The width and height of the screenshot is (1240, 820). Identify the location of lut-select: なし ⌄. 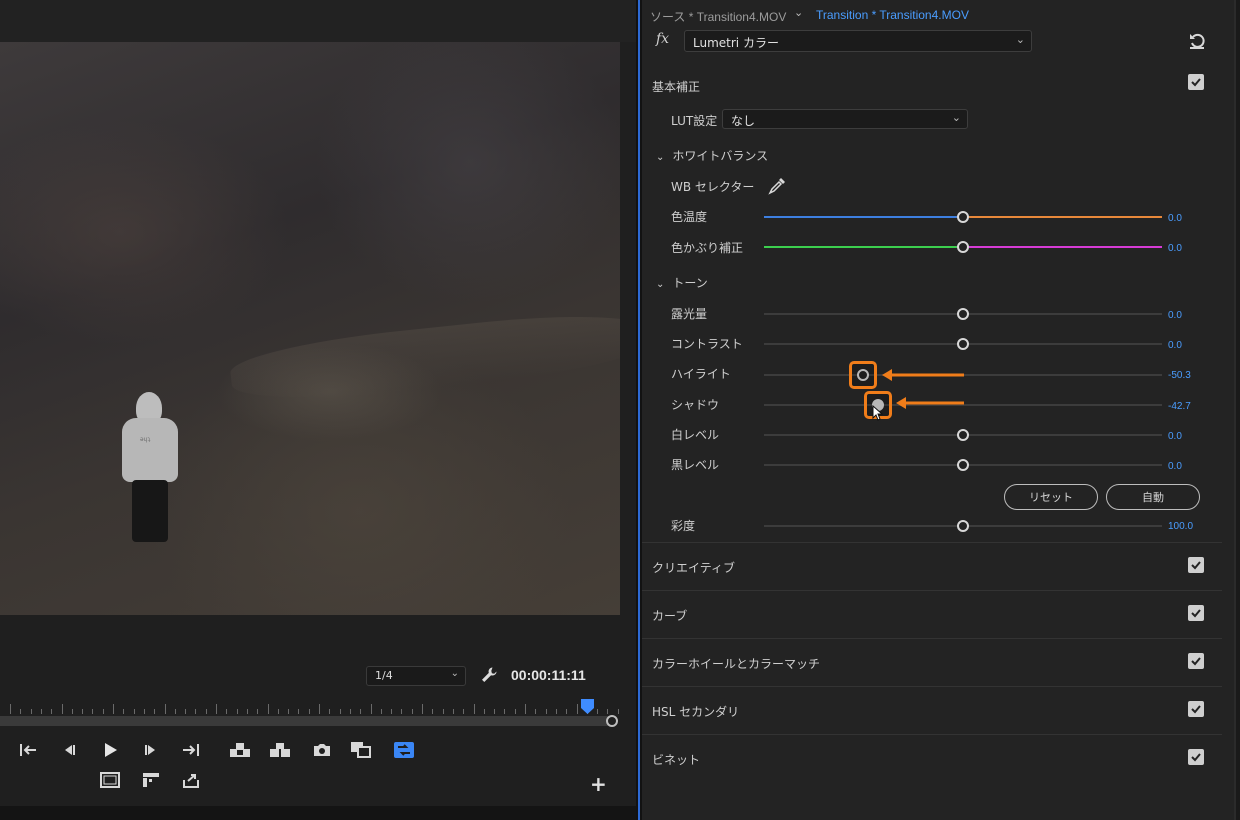
(845, 119).